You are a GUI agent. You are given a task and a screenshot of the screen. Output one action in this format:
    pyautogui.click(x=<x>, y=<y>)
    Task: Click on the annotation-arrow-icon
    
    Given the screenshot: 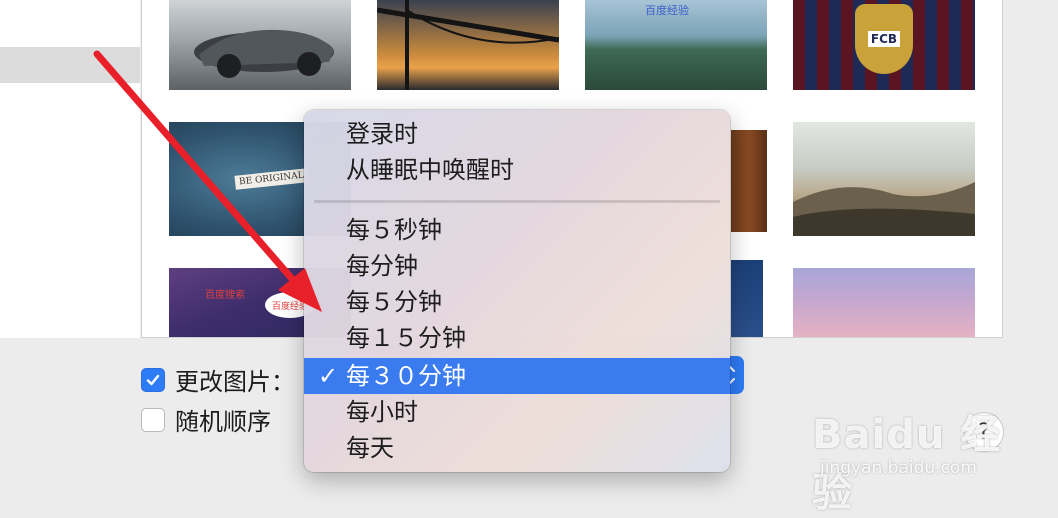 What is the action you would take?
    pyautogui.click(x=207, y=181)
    